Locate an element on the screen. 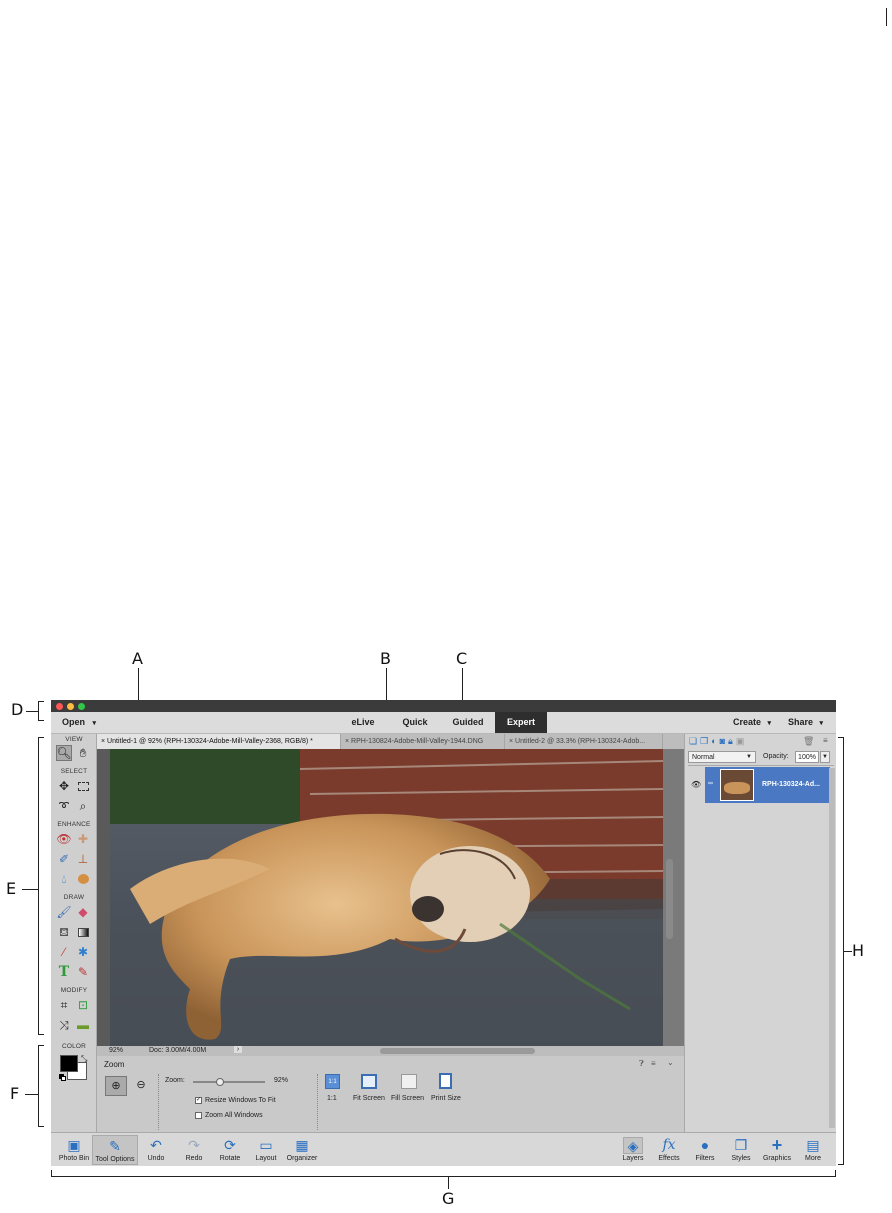  scroll-thumb is located at coordinates (669, 899).